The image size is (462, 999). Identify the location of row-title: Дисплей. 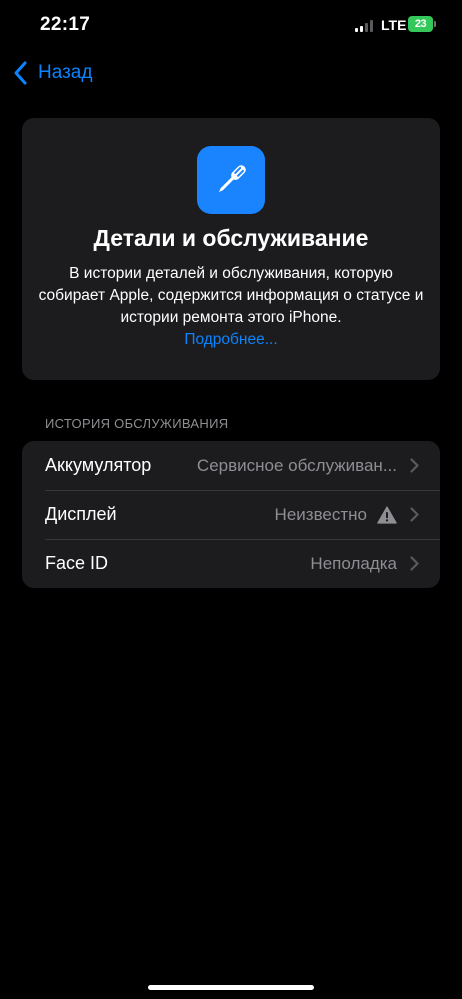
(81, 514).